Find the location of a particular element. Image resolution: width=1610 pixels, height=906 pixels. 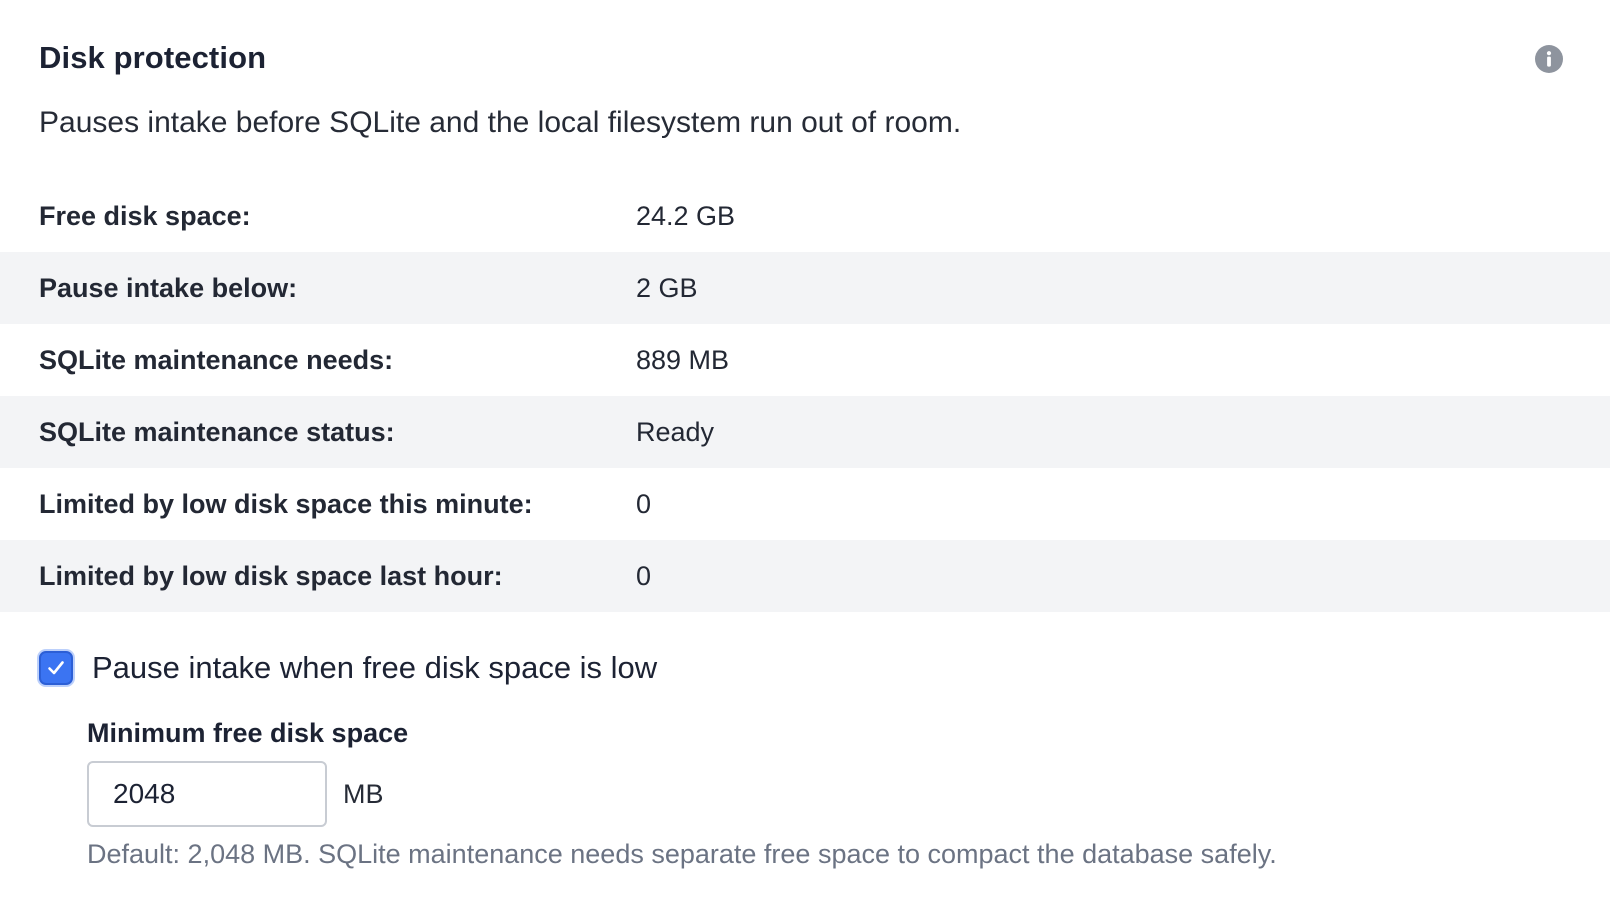

stat-row-sqlite-maintenance-needs: SQLite maintenance needs: 889 MB is located at coordinates (805, 360).